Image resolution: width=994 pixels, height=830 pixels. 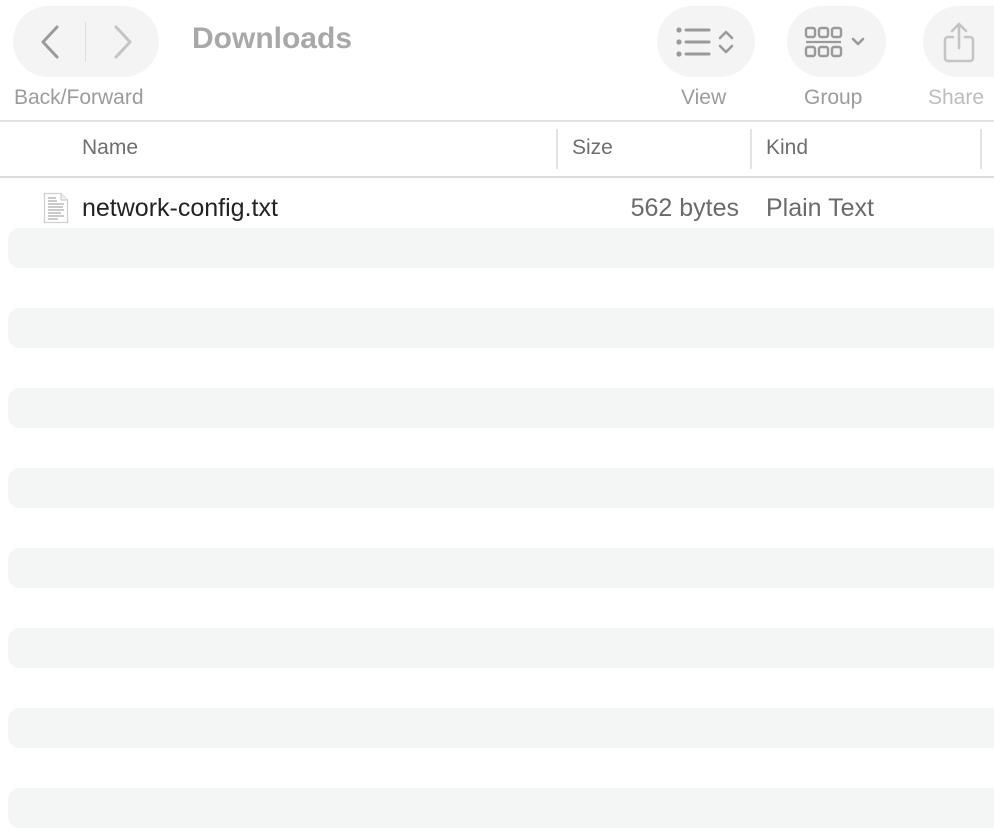 What do you see at coordinates (787, 148) in the screenshot?
I see `column-header-kind: Kind` at bounding box center [787, 148].